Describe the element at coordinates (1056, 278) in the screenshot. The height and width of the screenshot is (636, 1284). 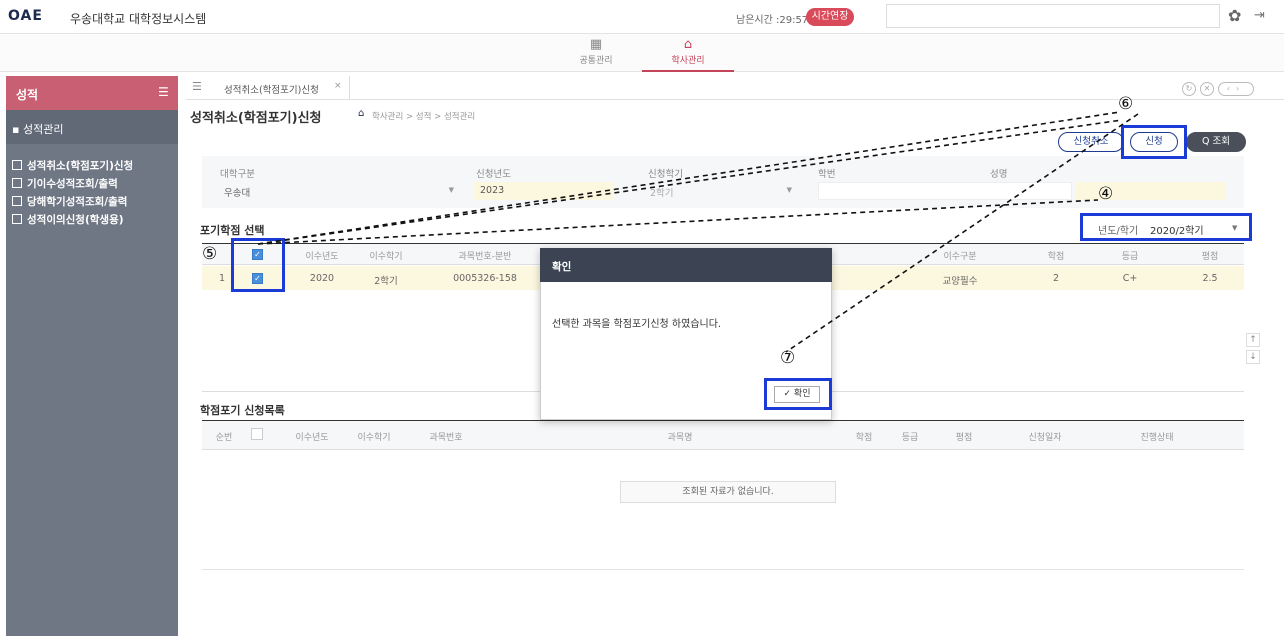
I see `cell-credit: 2` at that location.